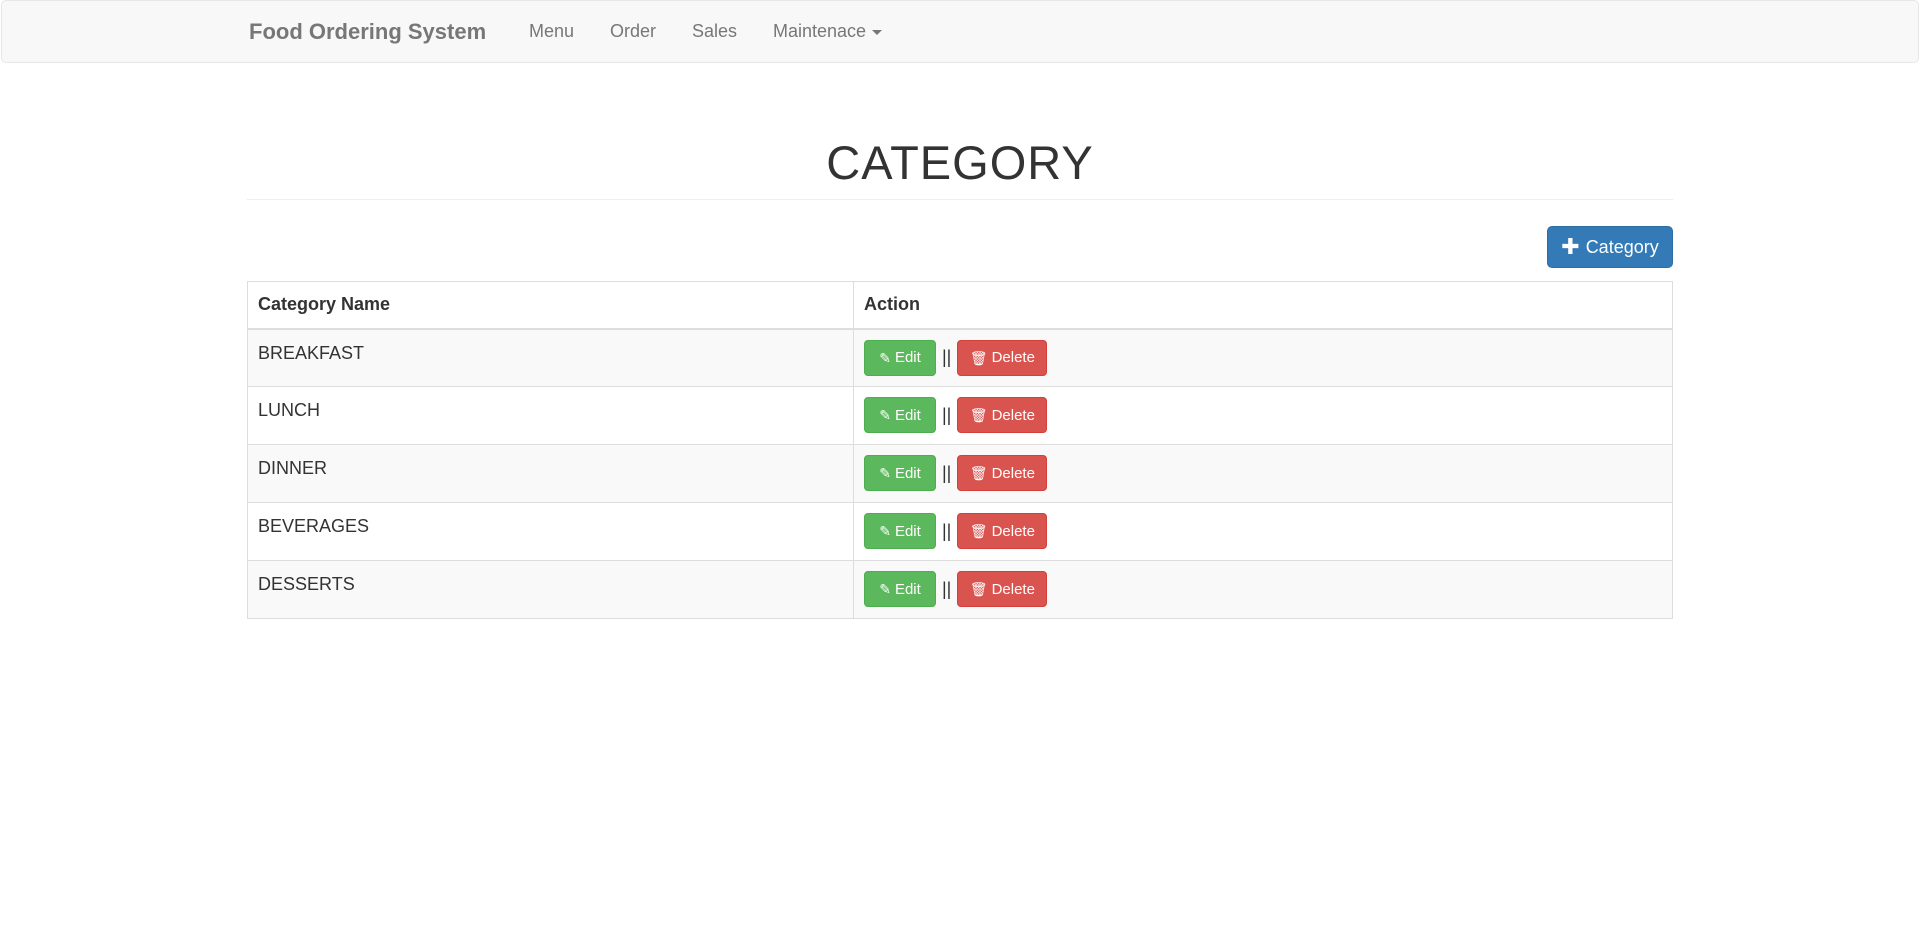 This screenshot has width=1920, height=933. I want to click on plus-icon: ✚, so click(1570, 246).